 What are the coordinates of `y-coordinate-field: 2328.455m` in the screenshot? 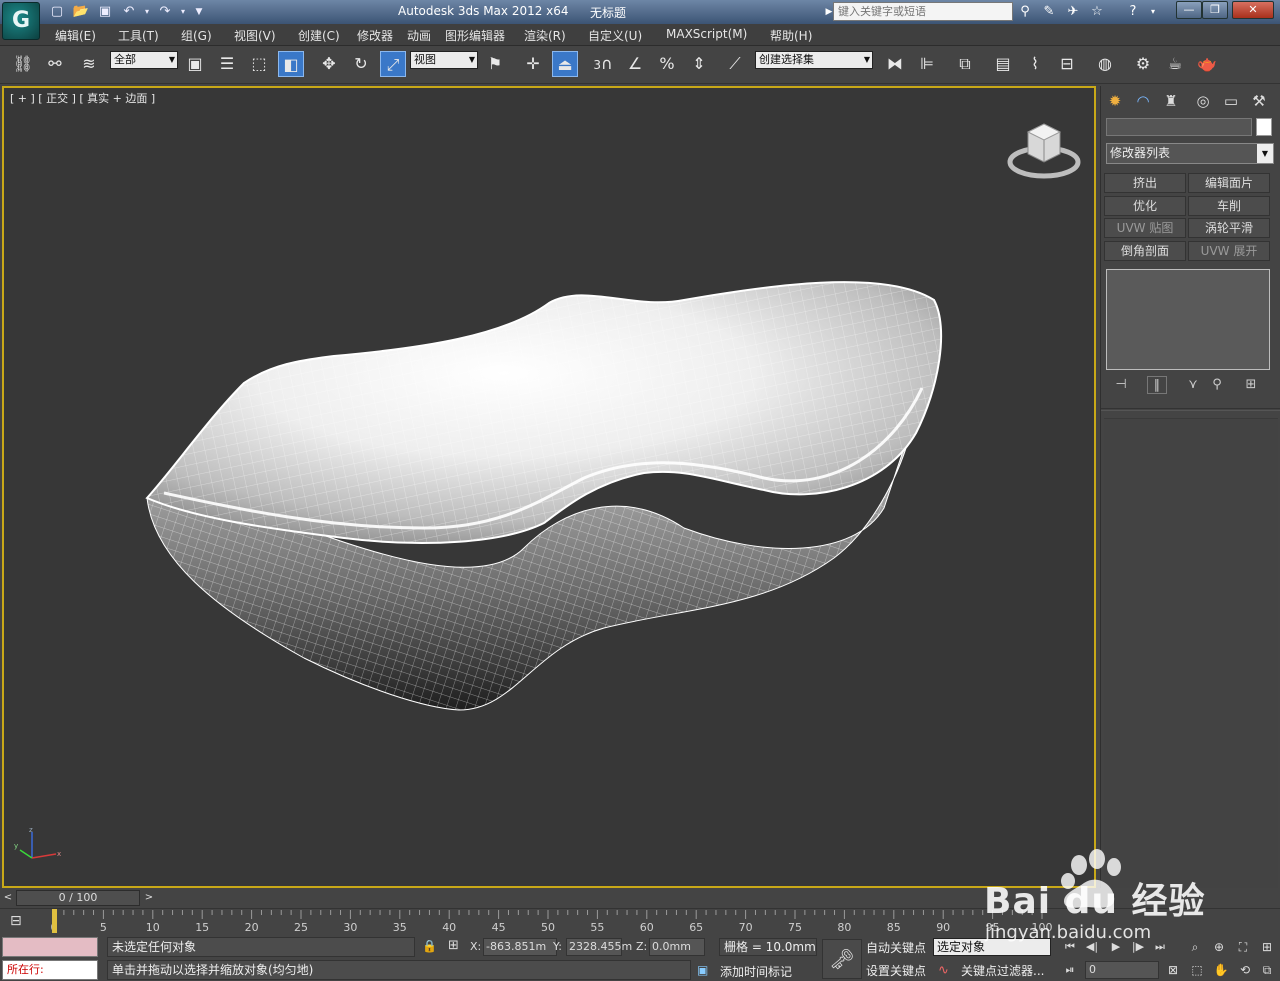 It's located at (599, 947).